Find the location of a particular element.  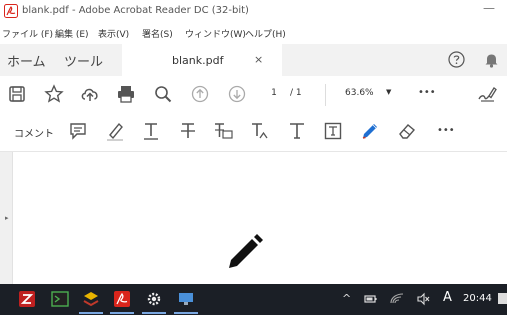

chevron-right-icon: ▸ is located at coordinates (7, 218).